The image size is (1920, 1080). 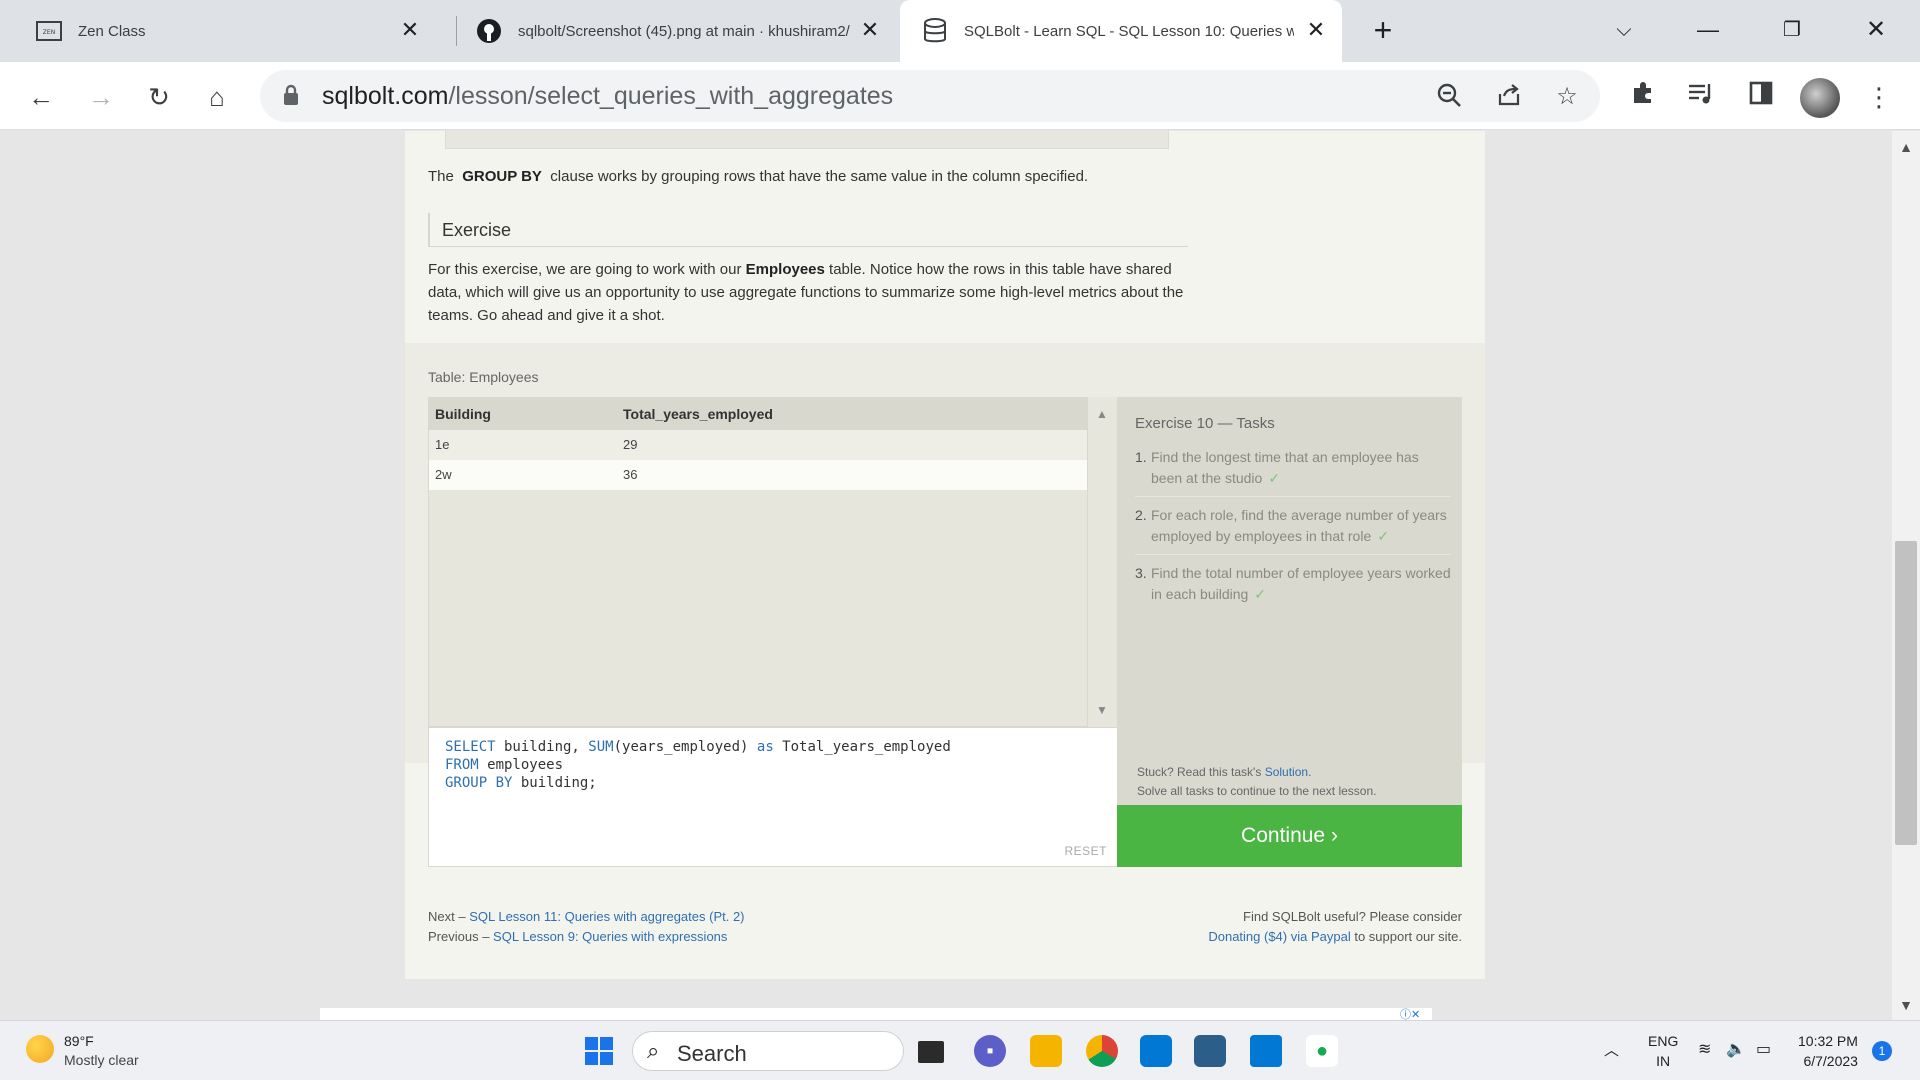 What do you see at coordinates (758, 445) in the screenshot?
I see `table-row: 1e 29` at bounding box center [758, 445].